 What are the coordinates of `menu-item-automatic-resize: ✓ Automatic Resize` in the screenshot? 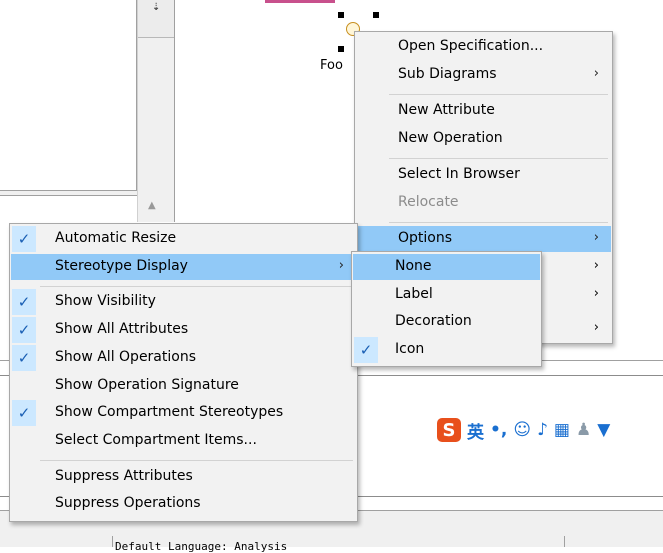 It's located at (183, 239).